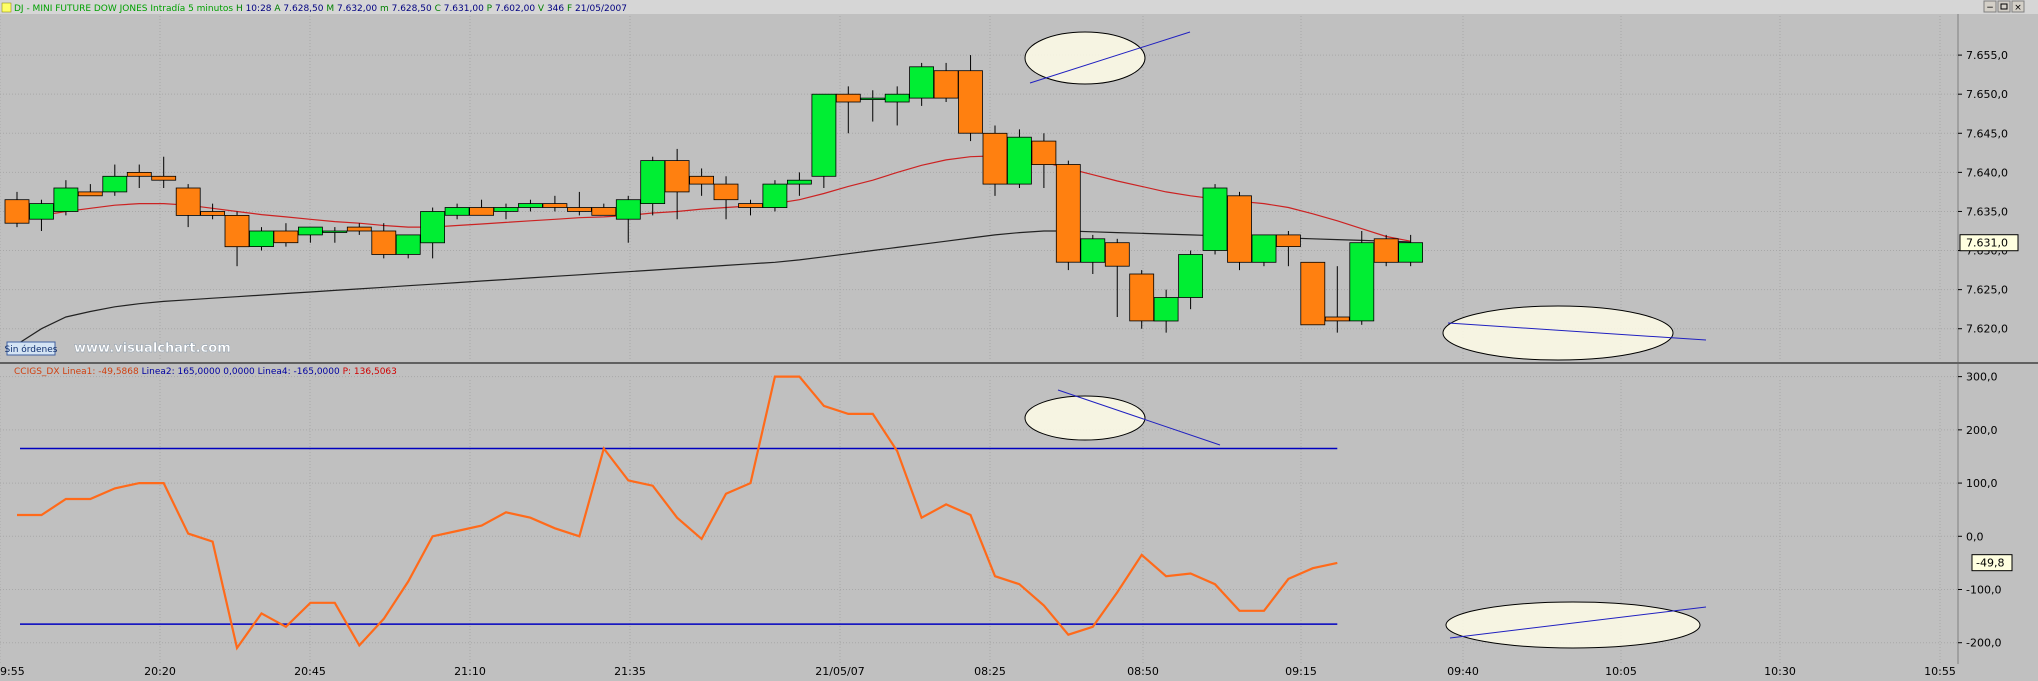 The width and height of the screenshot is (2038, 681). What do you see at coordinates (1573, 625) in the screenshot?
I see `indicator-ellipse-bottom` at bounding box center [1573, 625].